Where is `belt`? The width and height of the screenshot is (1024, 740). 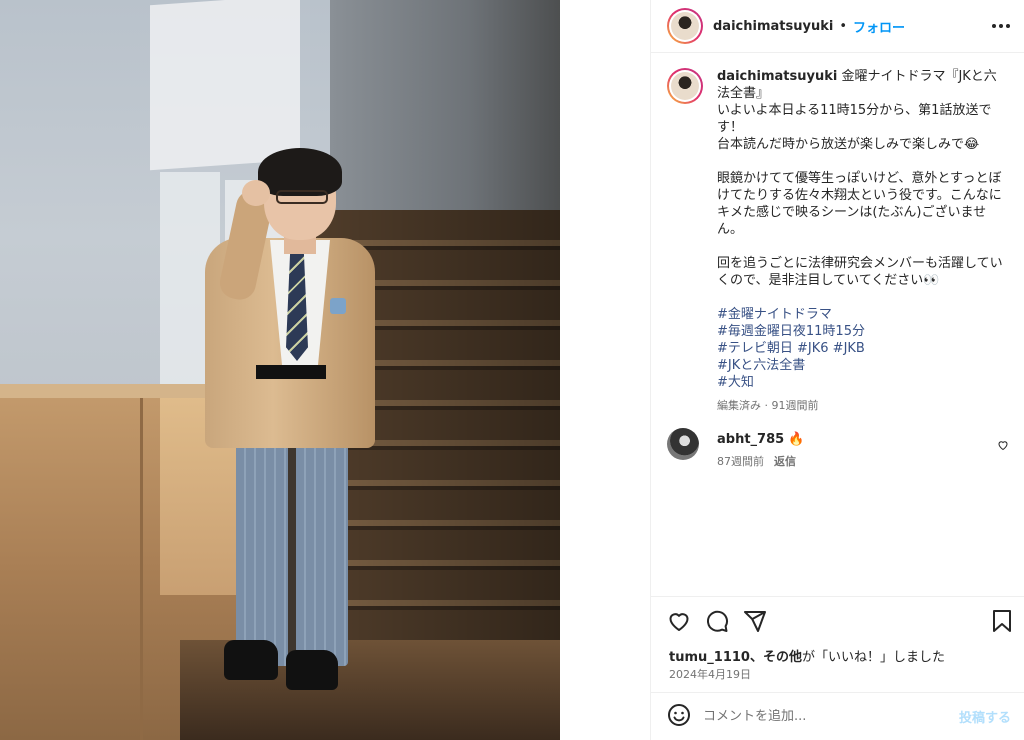
belt is located at coordinates (291, 372).